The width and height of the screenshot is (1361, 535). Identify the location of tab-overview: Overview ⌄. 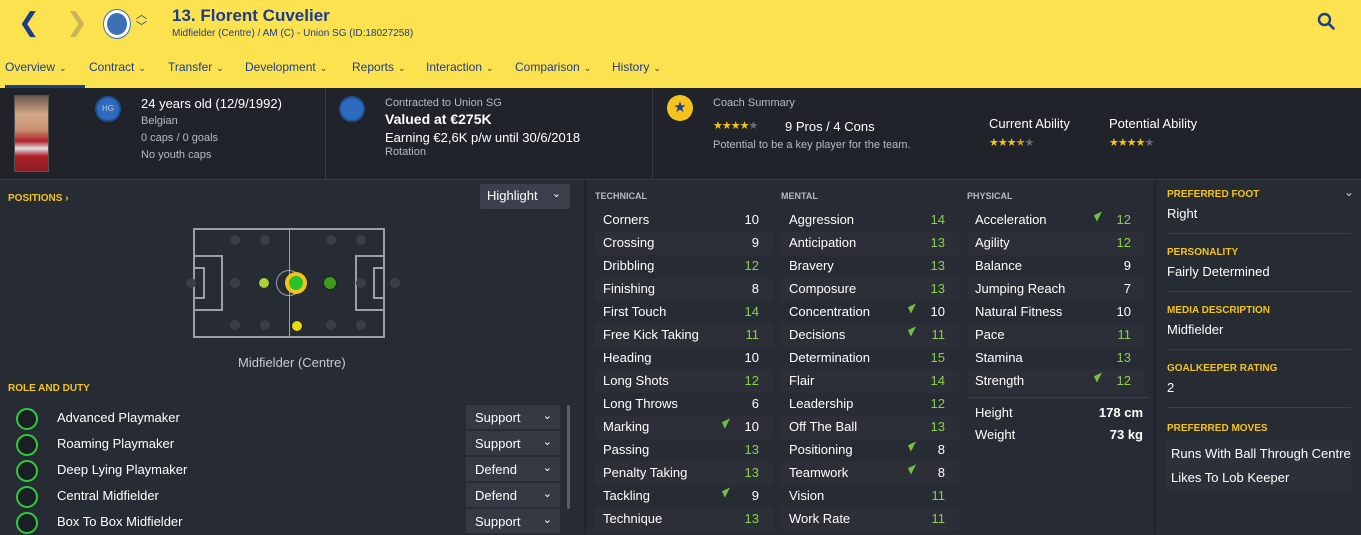
(45, 73).